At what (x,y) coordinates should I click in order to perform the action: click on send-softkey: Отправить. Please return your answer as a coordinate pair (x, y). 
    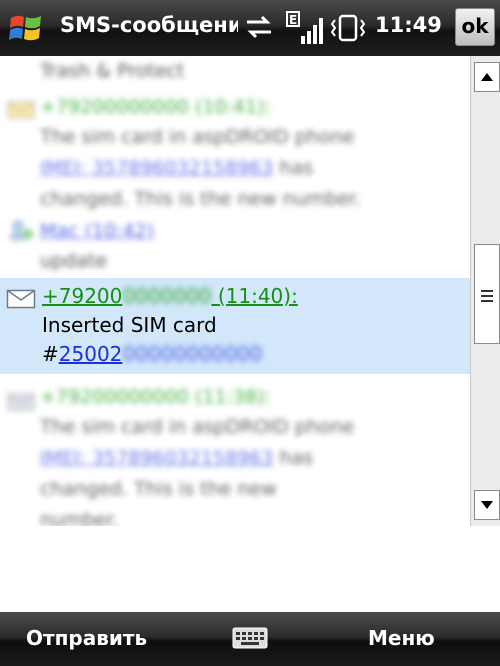
    Looking at the image, I should click on (86, 638).